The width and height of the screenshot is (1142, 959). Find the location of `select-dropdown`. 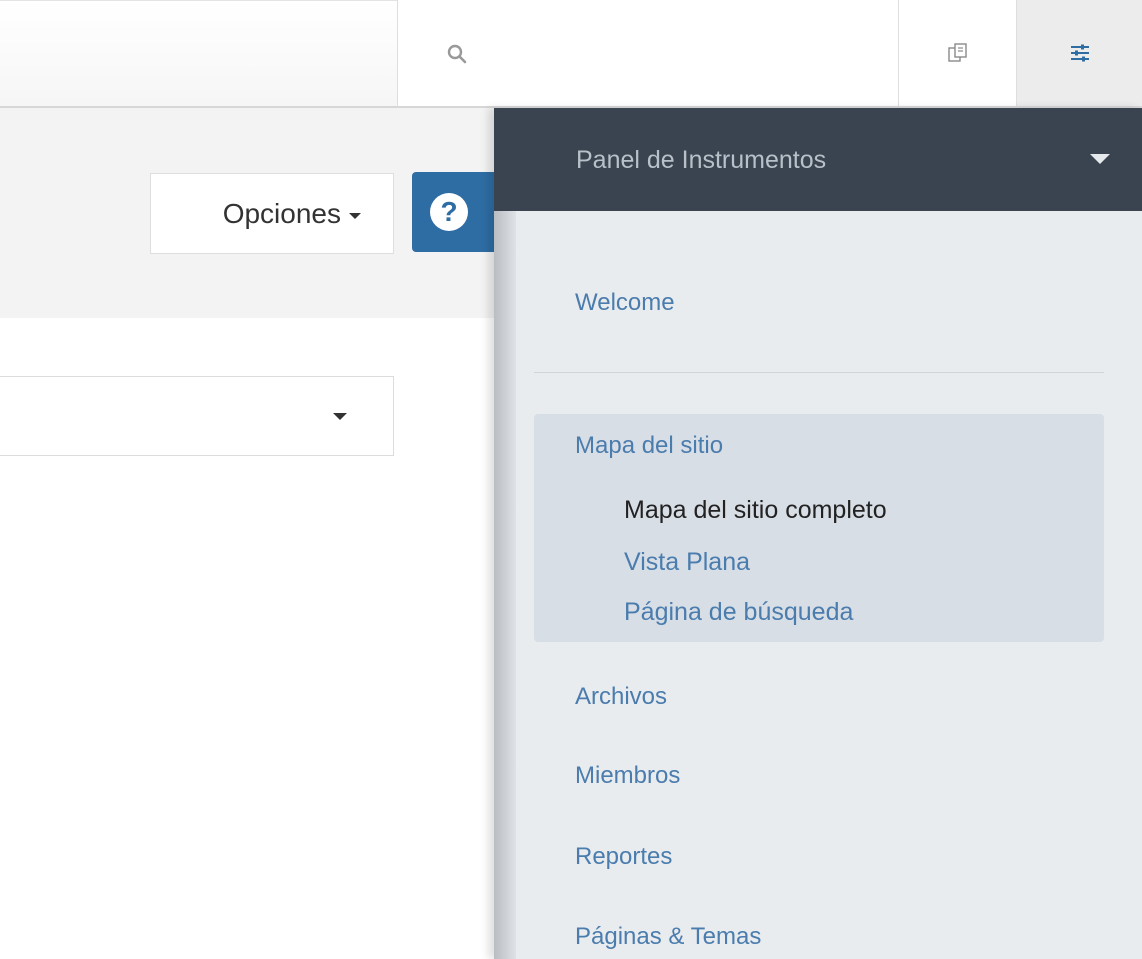

select-dropdown is located at coordinates (197, 416).